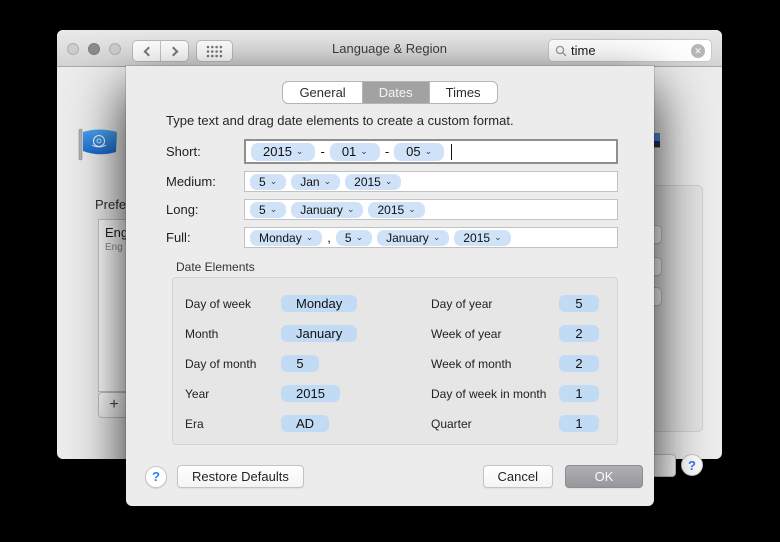 This screenshot has height=542, width=780. What do you see at coordinates (462, 304) in the screenshot?
I see `date-element-label-day-of-year: Day of year` at bounding box center [462, 304].